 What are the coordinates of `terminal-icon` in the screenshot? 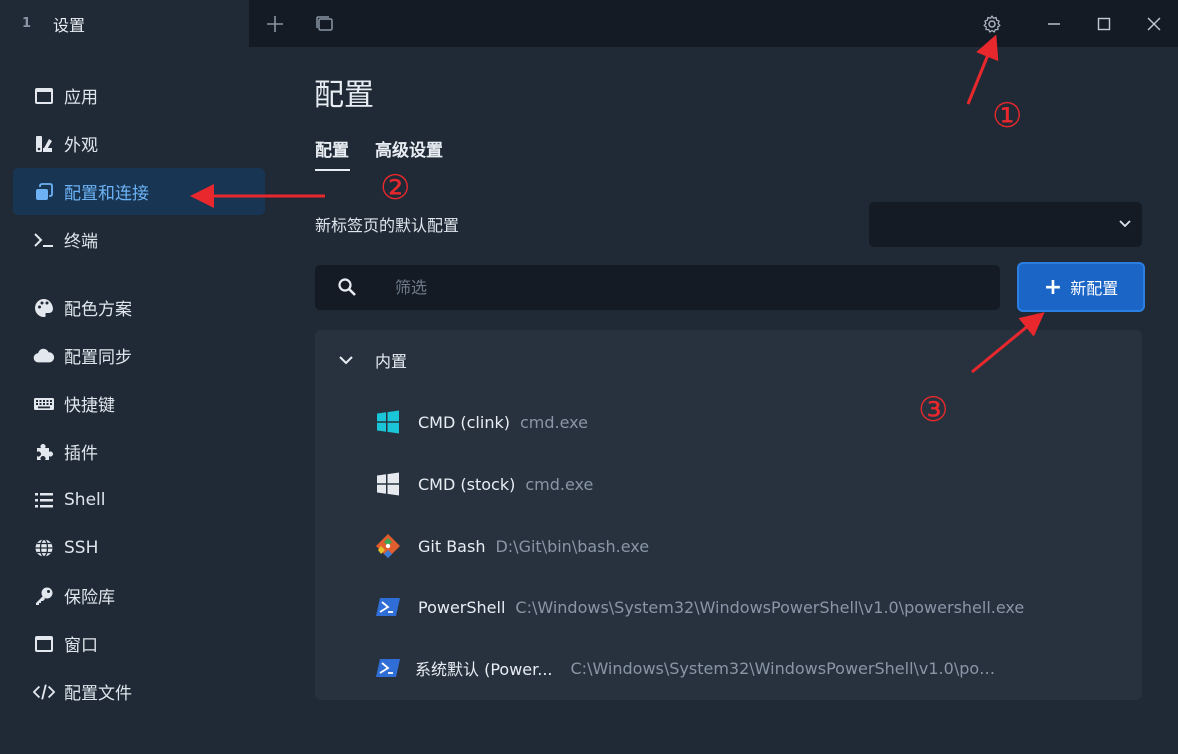 It's located at (44, 240).